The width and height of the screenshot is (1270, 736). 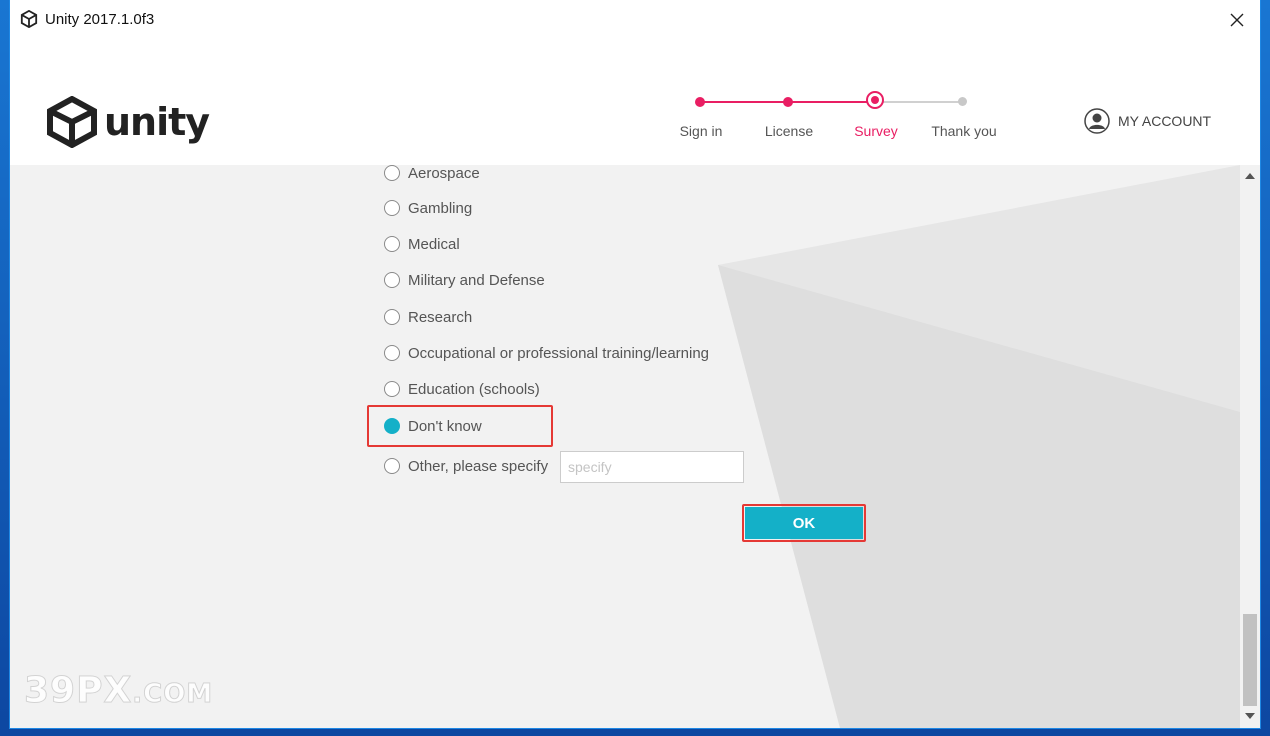 I want to click on step-label-sign-in: Sign in, so click(x=701, y=131).